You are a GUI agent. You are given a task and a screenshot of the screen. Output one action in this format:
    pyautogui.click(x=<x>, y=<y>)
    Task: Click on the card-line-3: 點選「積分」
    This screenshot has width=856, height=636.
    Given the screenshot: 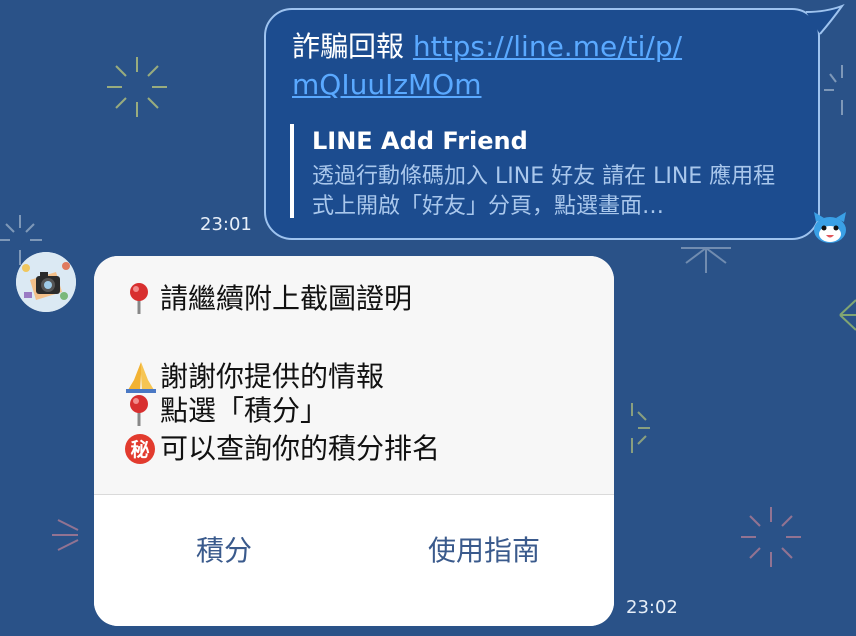 What is the action you would take?
    pyautogui.click(x=226, y=411)
    